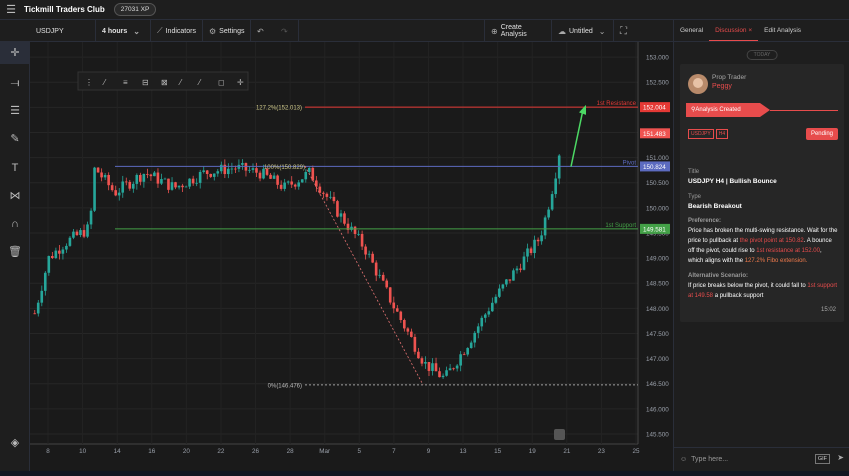  I want to click on y-tick-label: 147.000, so click(657, 359).